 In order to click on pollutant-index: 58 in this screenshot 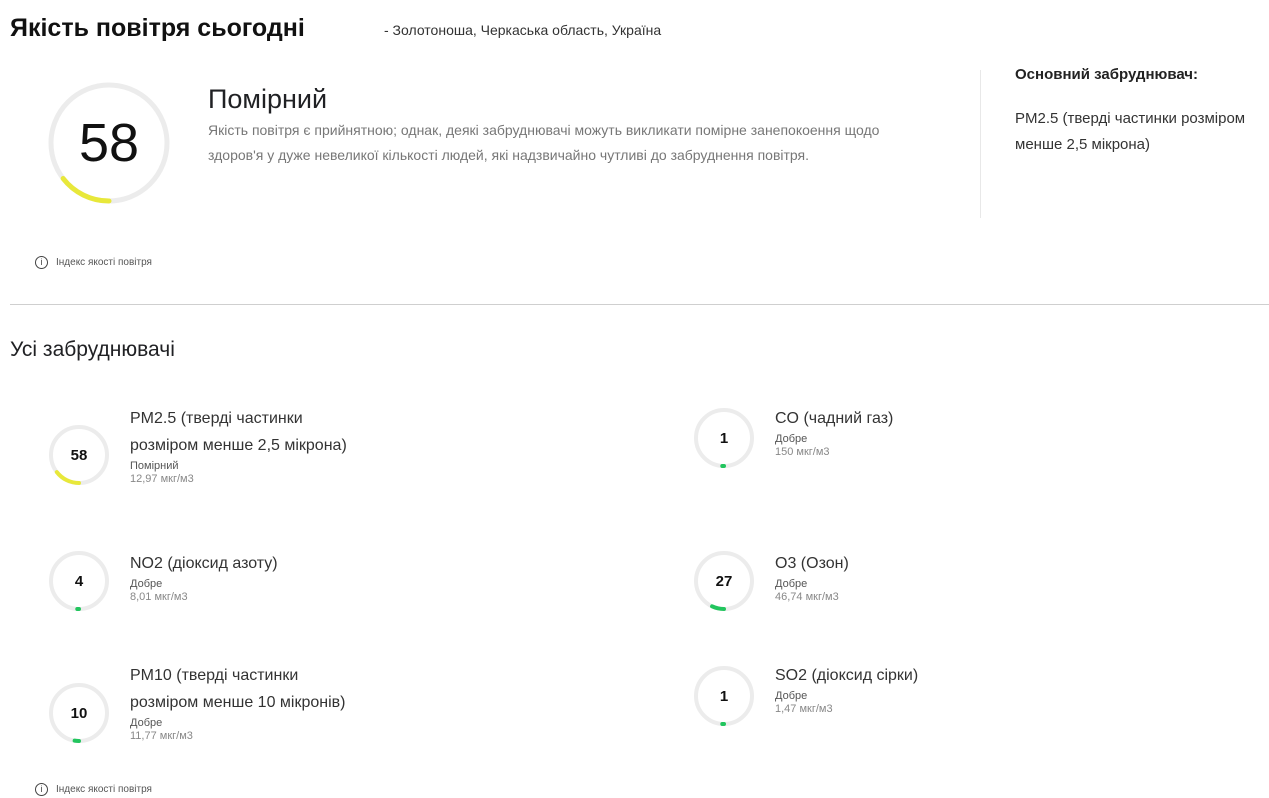, I will do `click(79, 455)`.